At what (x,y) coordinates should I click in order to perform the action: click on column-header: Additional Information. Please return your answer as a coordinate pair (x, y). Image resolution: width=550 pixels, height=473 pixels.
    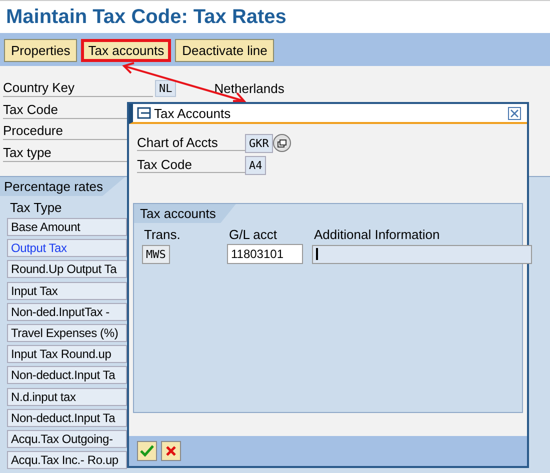
    Looking at the image, I should click on (377, 234).